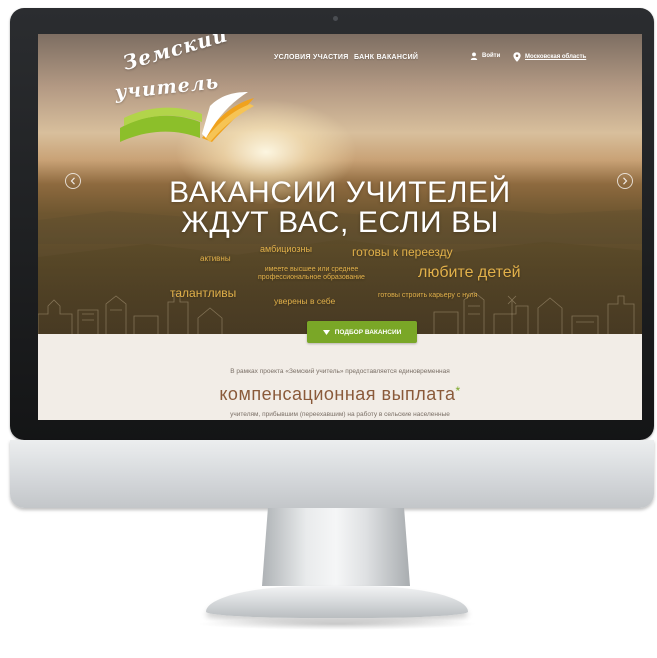 The height and width of the screenshot is (658, 657). Describe the element at coordinates (305, 301) in the screenshot. I see `trait-confident: уверены в себе` at that location.